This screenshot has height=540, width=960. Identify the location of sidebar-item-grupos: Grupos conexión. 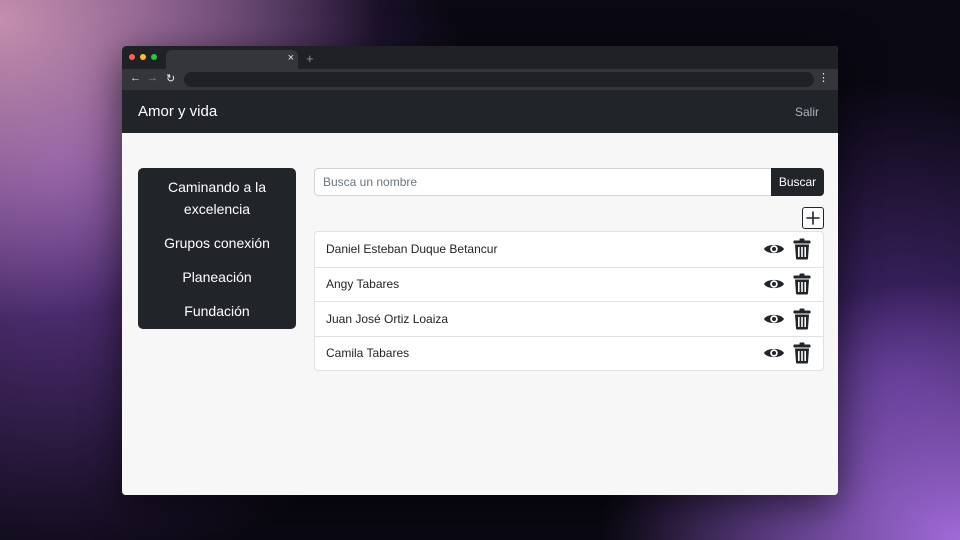
(217, 243).